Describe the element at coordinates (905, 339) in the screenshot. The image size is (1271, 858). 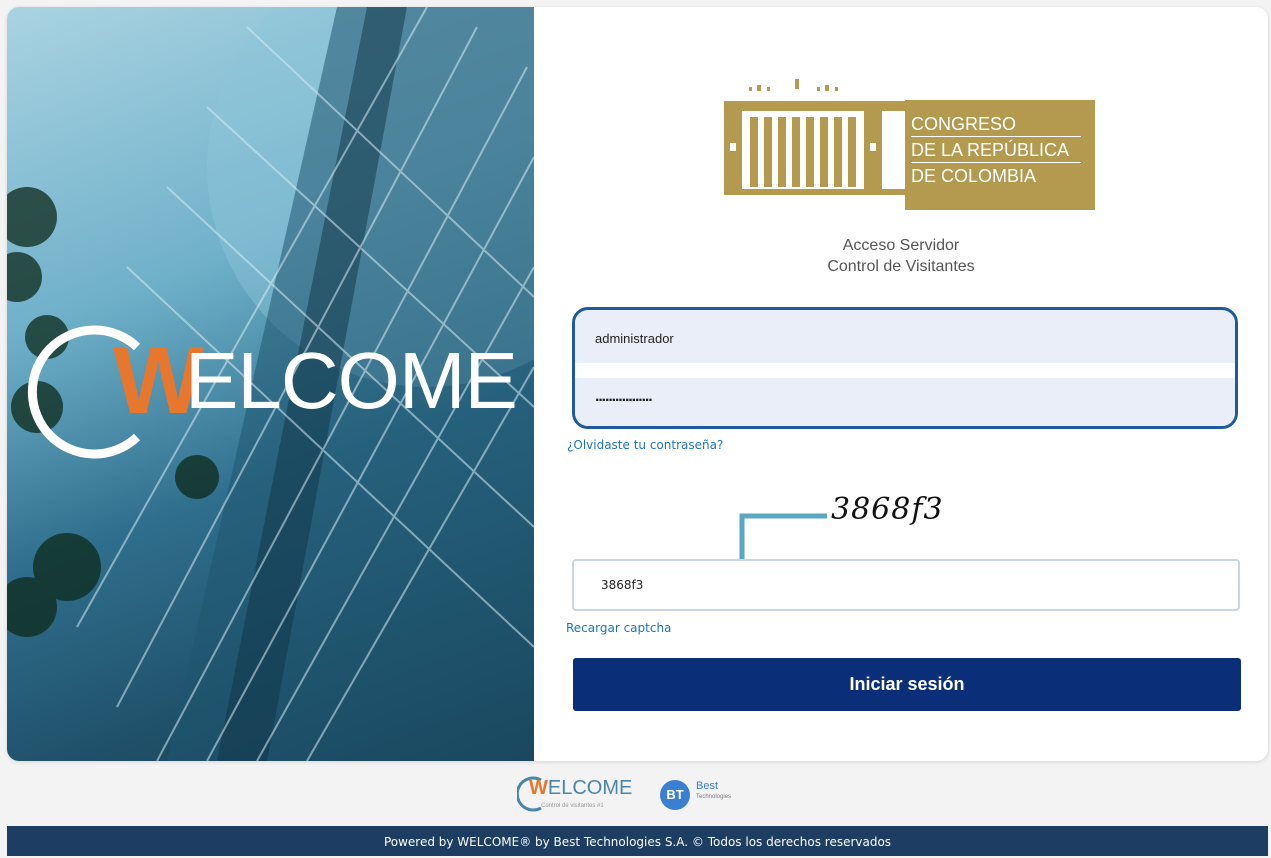
I see `username-input` at that location.